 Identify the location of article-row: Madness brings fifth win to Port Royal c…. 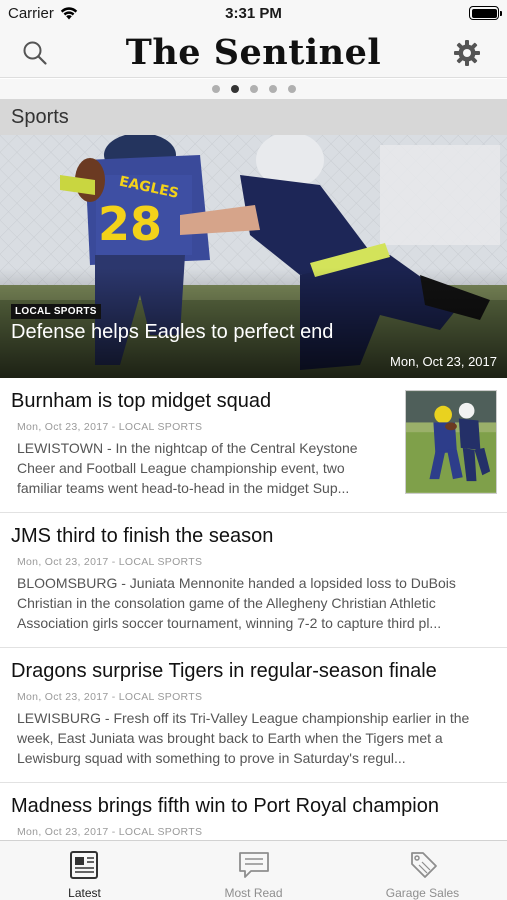
(253, 811).